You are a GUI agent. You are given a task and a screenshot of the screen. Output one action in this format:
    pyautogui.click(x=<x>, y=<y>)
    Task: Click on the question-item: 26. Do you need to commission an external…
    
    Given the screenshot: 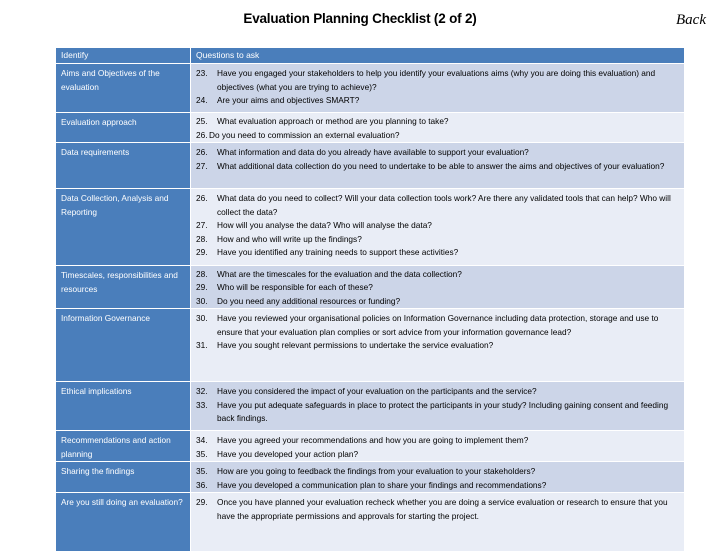 What is the action you would take?
    pyautogui.click(x=437, y=136)
    